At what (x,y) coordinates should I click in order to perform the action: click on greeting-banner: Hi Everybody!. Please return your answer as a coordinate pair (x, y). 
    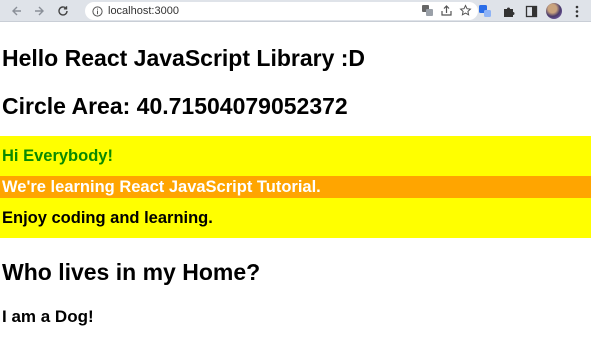
    Looking at the image, I should click on (295, 156).